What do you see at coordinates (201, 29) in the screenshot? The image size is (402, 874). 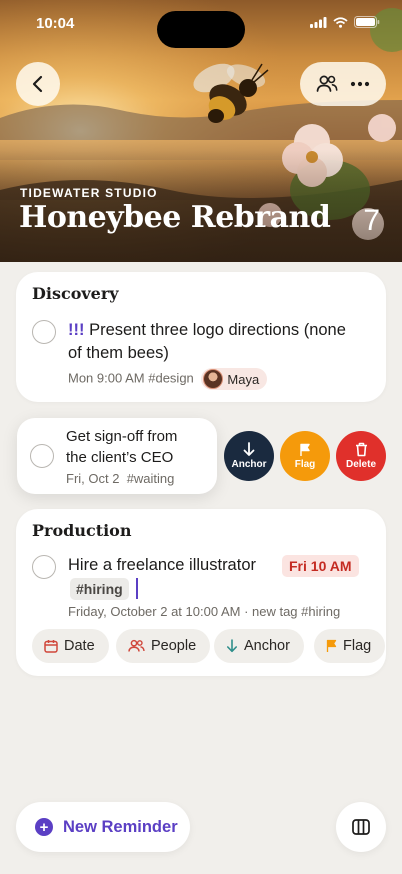 I see `dynamic-island` at bounding box center [201, 29].